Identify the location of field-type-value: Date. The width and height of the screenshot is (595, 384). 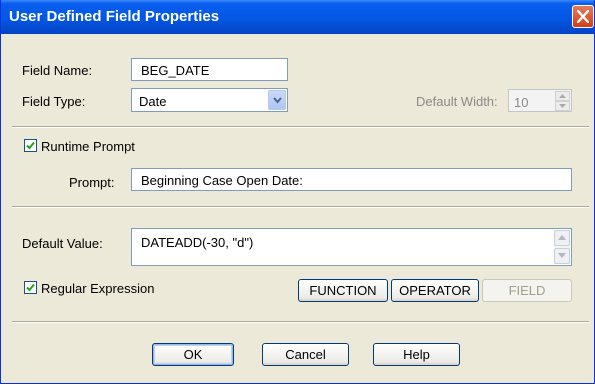
(153, 101).